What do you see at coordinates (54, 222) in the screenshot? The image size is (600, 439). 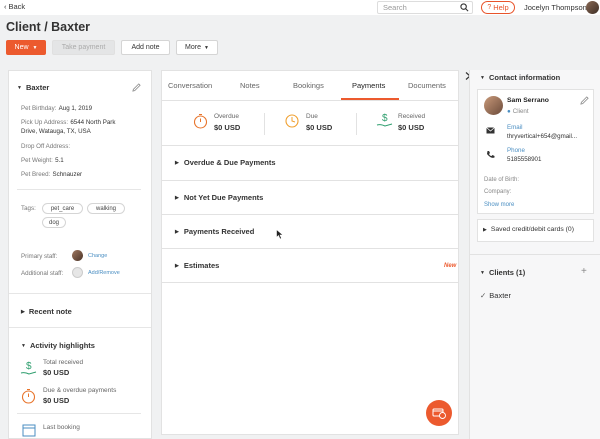 I see `tag-chip: dog` at bounding box center [54, 222].